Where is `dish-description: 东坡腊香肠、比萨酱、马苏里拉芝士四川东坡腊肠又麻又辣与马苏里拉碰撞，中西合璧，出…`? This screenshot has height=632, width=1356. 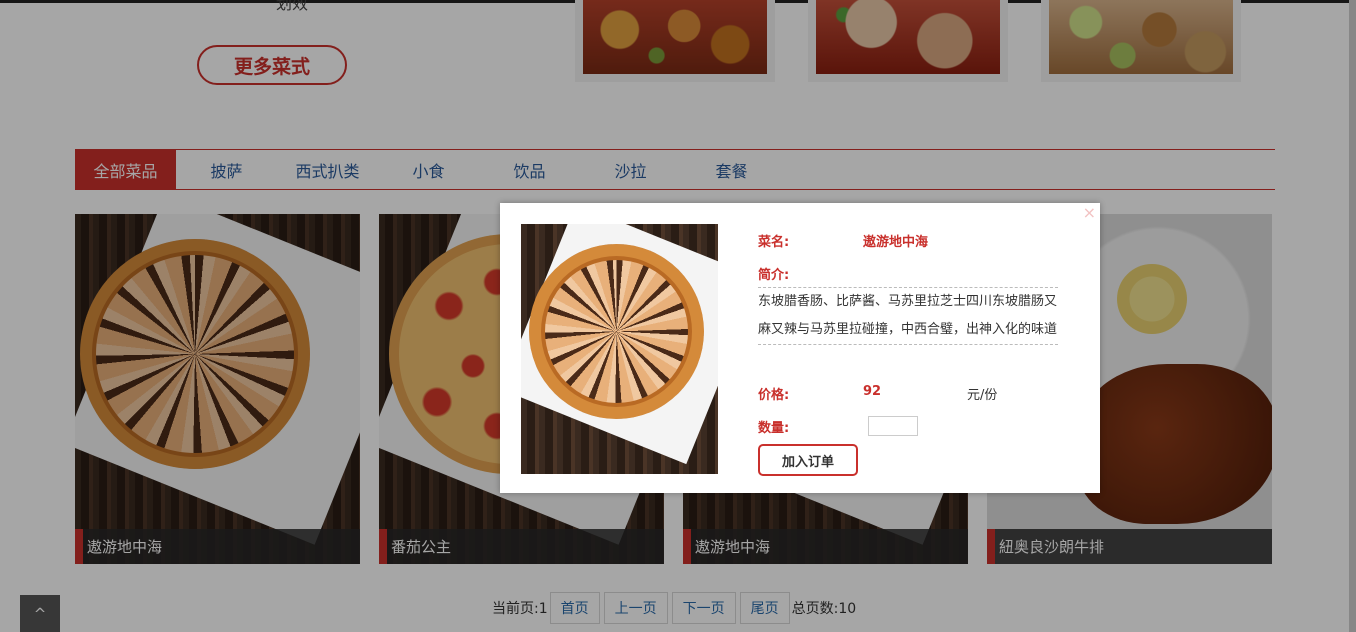 dish-description: 东坡腊香肠、比萨酱、马苏里拉芝士四川东坡腊肠又麻又辣与马苏里拉碰撞，中西合璧，出… is located at coordinates (908, 316).